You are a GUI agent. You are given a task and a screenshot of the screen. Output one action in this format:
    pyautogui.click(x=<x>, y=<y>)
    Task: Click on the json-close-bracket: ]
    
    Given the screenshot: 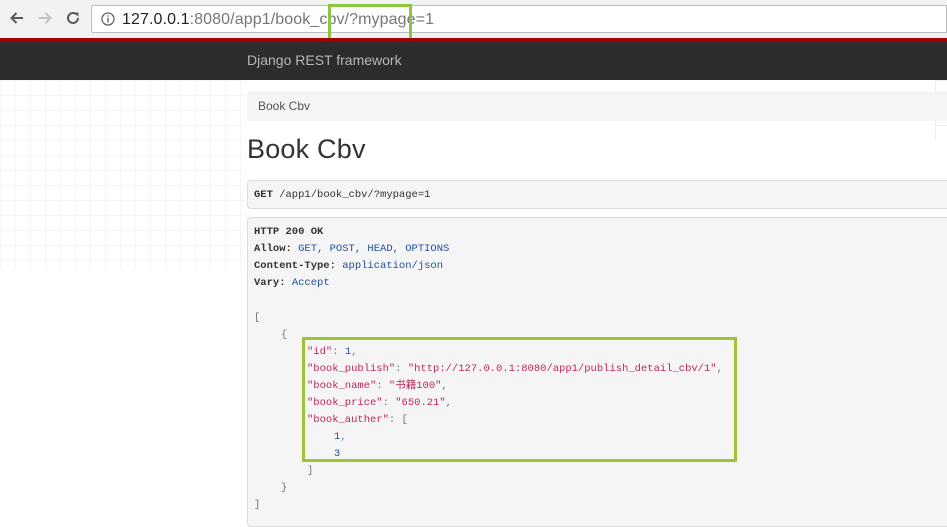 What is the action you would take?
    pyautogui.click(x=257, y=505)
    